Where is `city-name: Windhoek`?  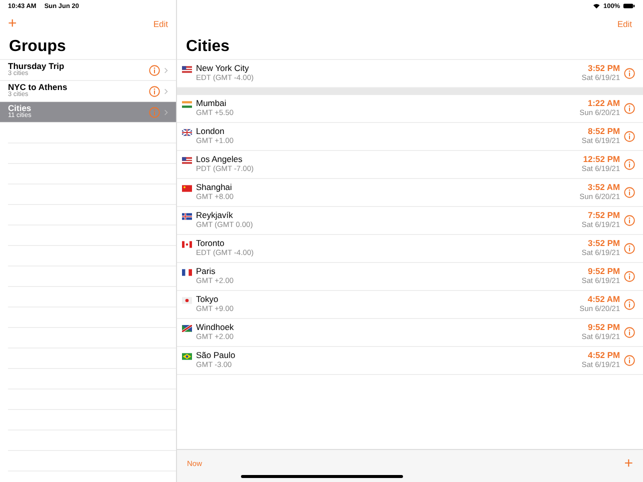
city-name: Windhoek is located at coordinates (215, 328).